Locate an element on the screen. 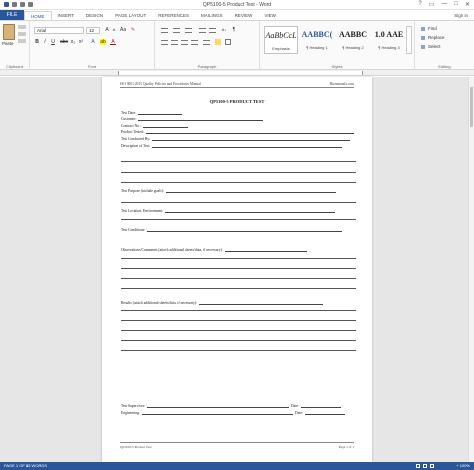  field-label: Test Conditions: is located at coordinates (133, 230).